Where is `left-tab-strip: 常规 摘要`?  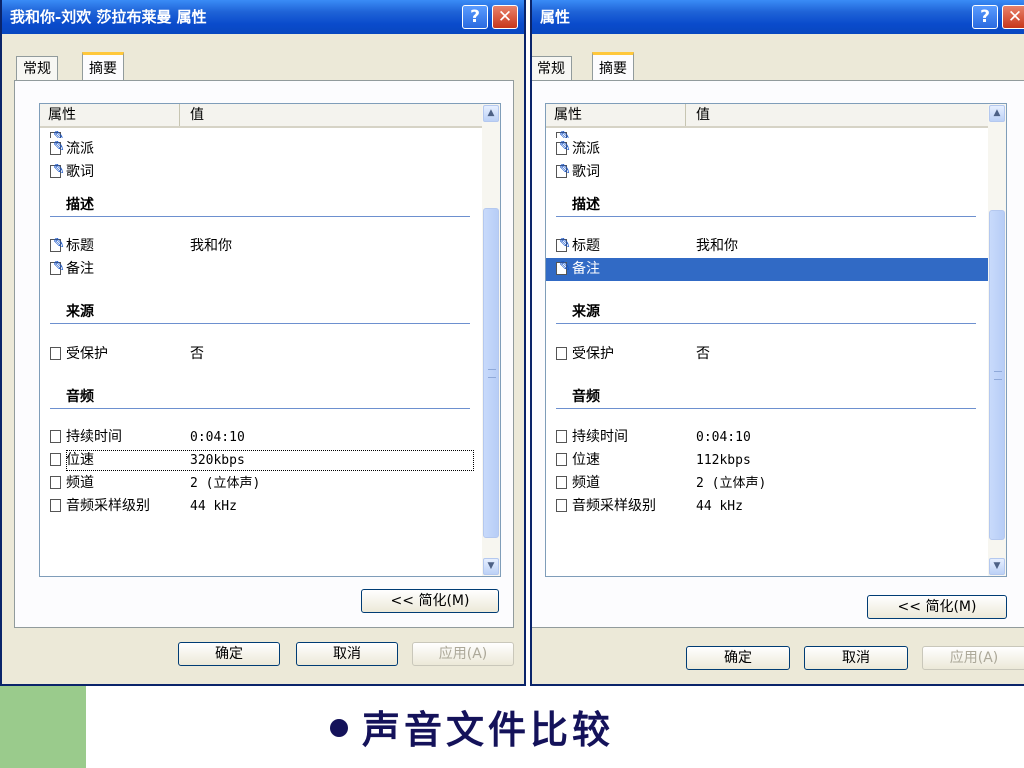
left-tab-strip: 常规 摘要 is located at coordinates (116, 67).